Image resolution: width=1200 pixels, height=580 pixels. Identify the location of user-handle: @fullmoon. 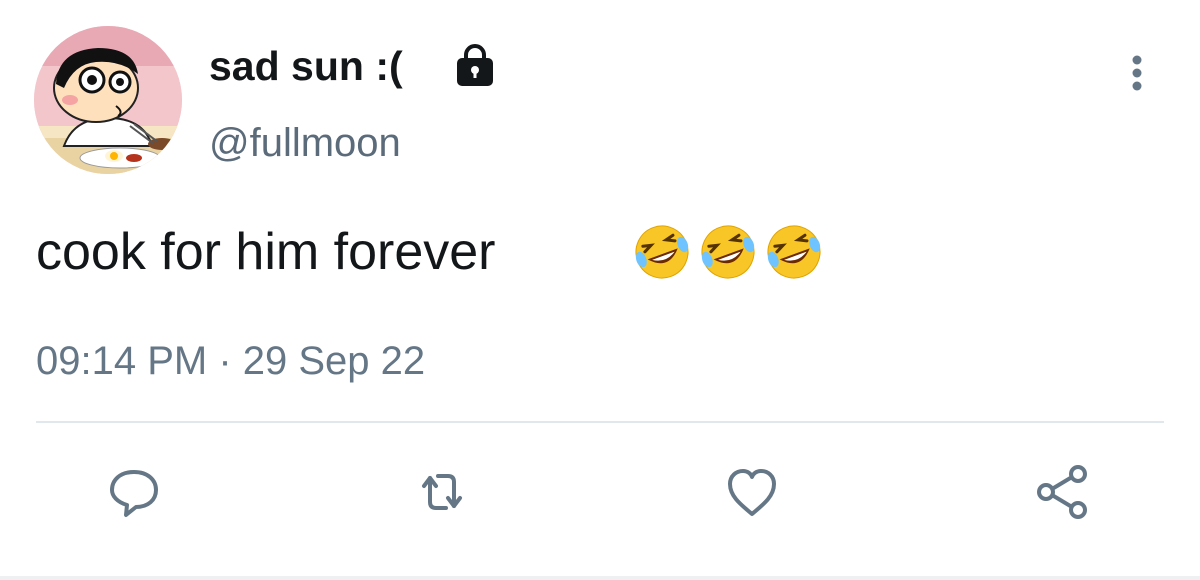
(305, 143).